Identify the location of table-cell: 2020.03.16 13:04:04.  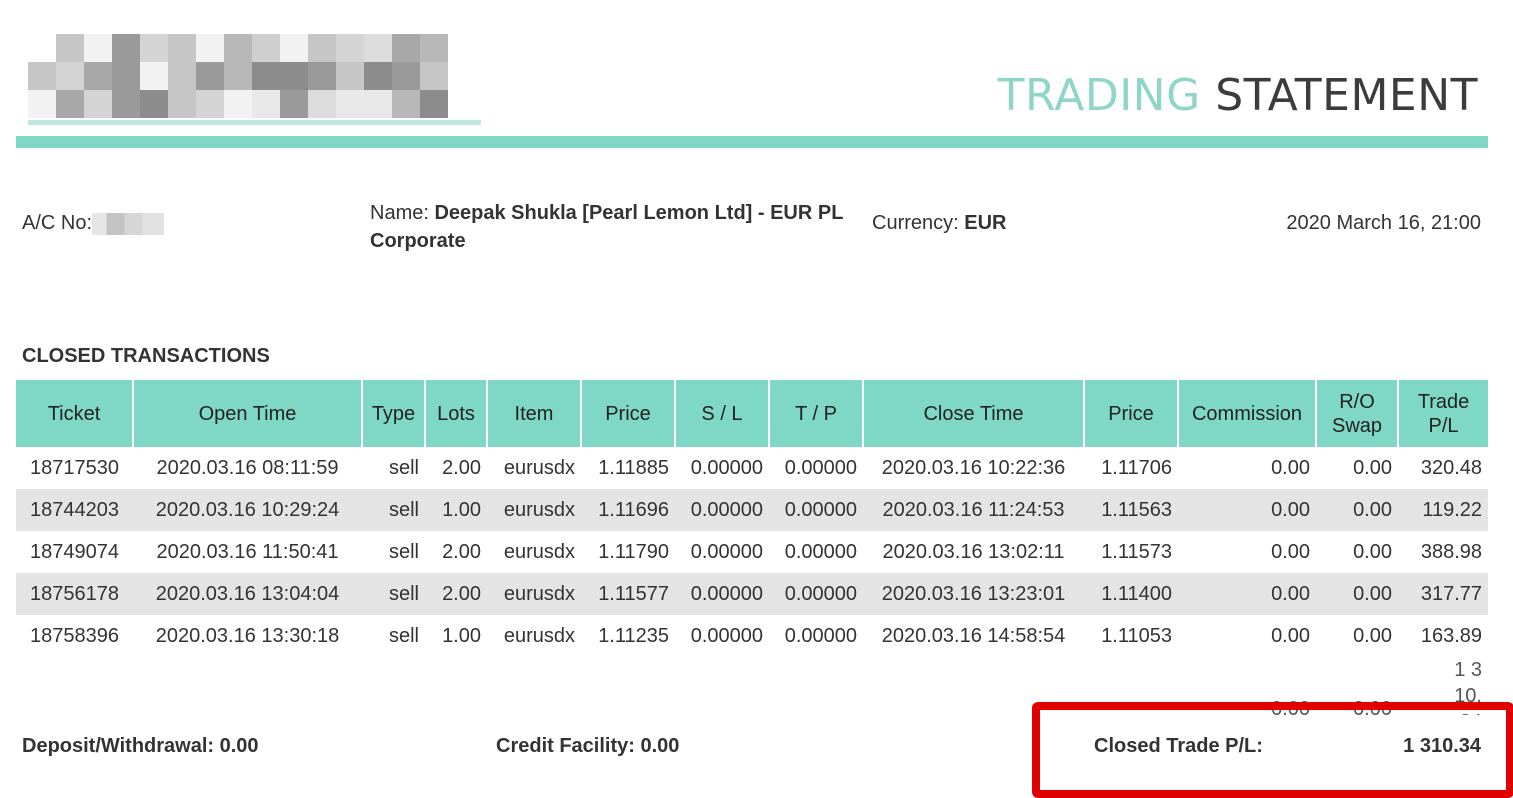
(247, 594).